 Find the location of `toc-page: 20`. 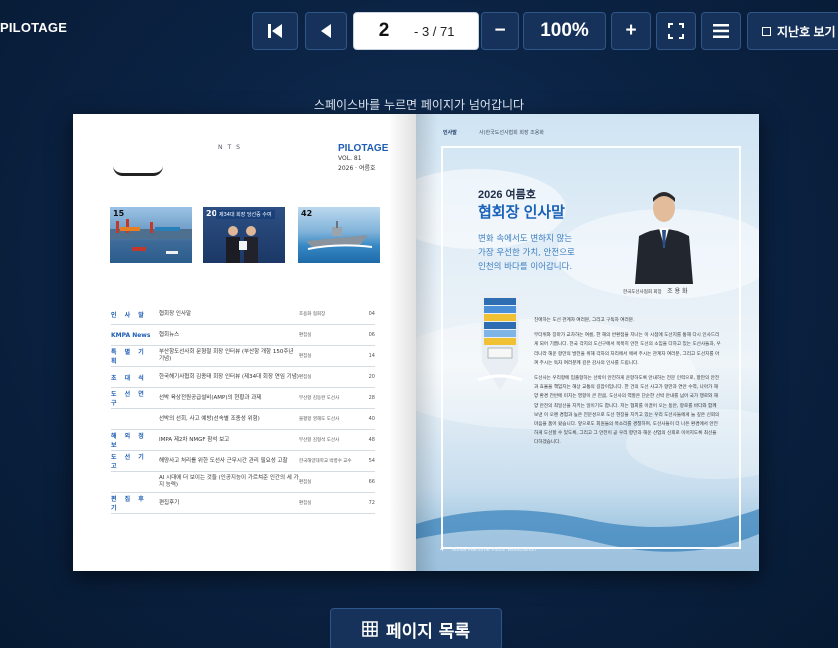

toc-page: 20 is located at coordinates (371, 377).